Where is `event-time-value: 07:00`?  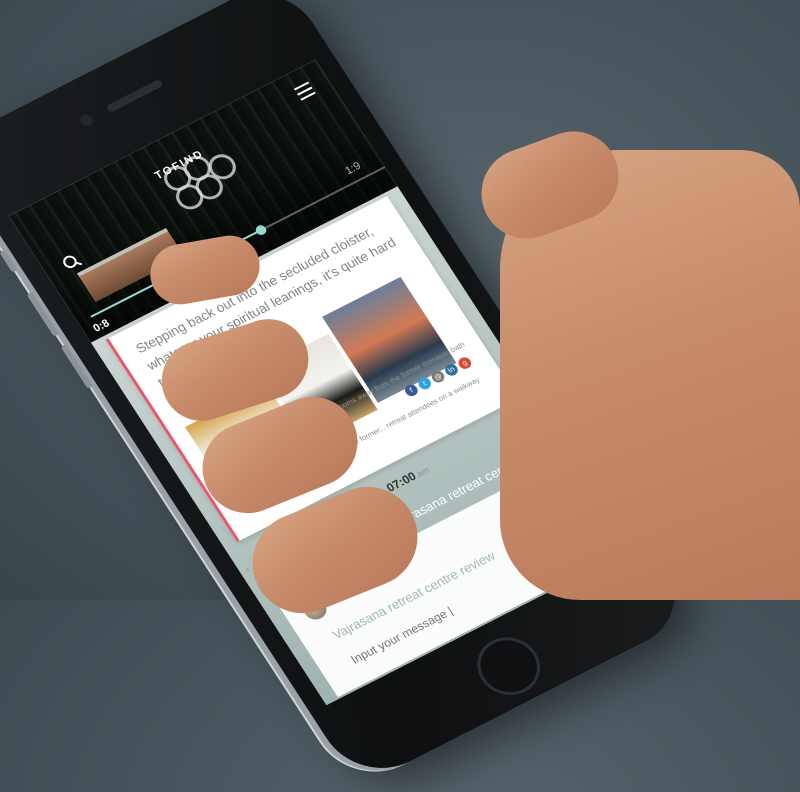
event-time-value: 07:00 is located at coordinates (401, 482).